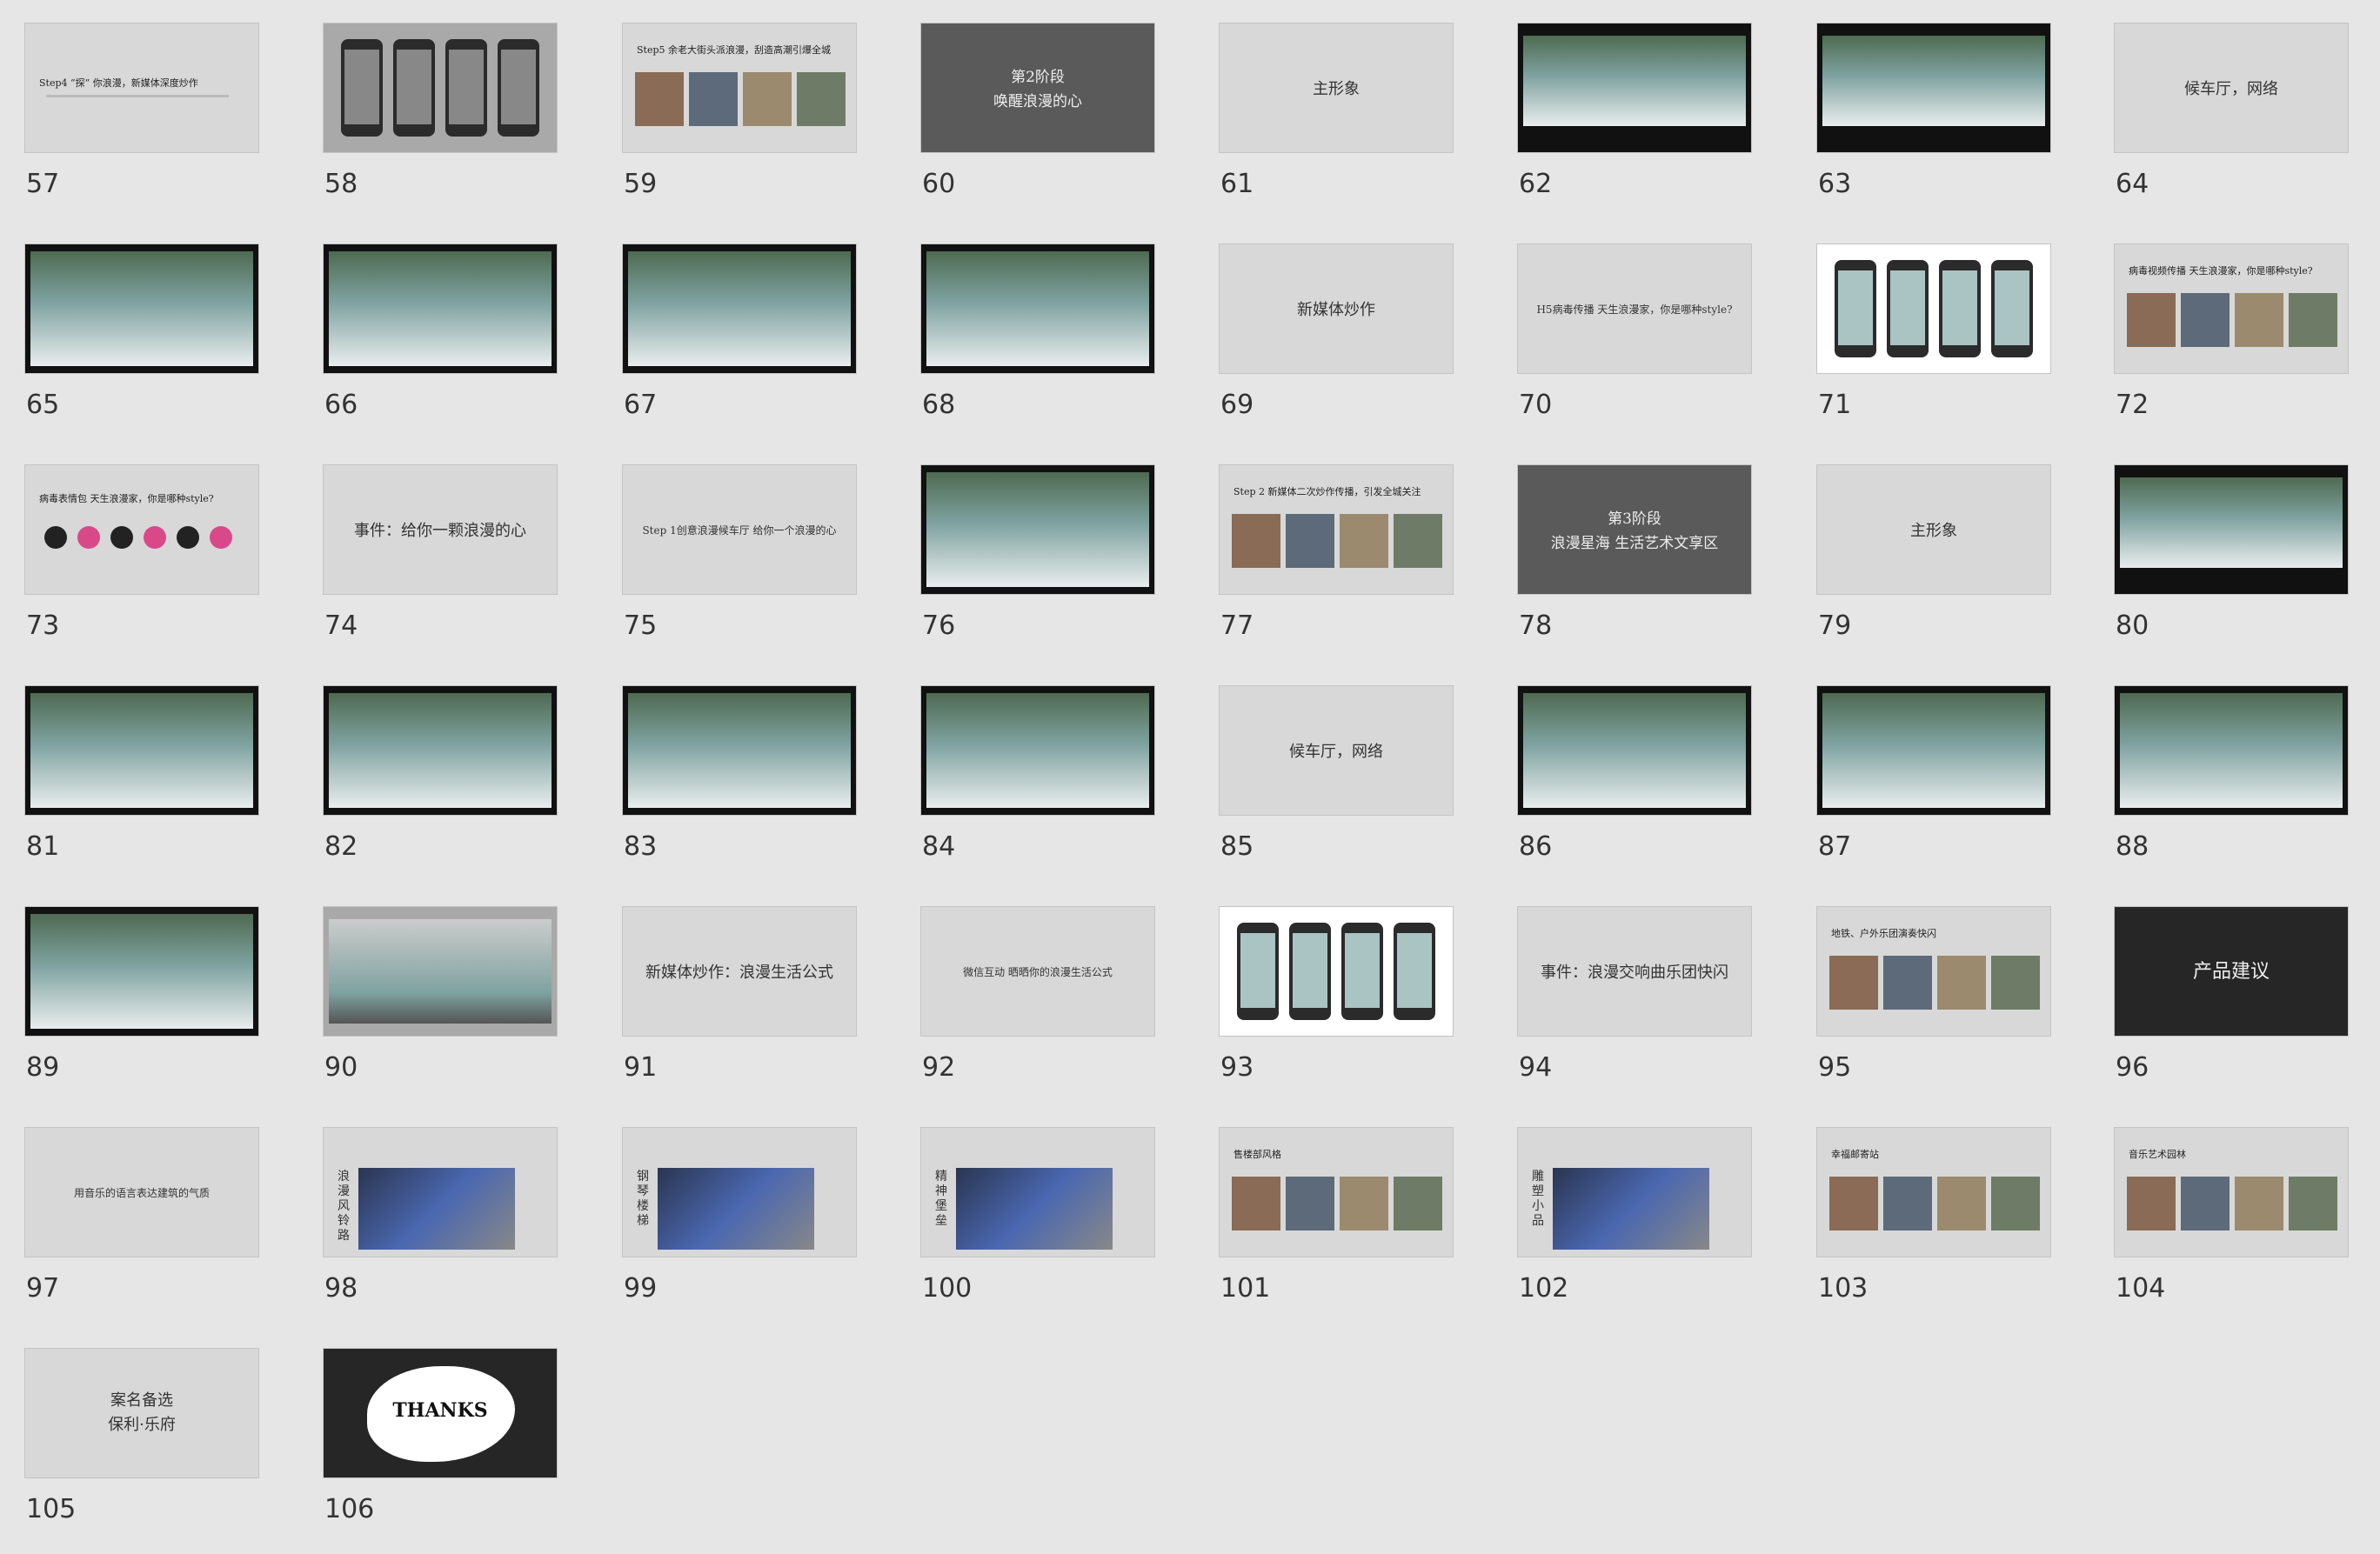 The height and width of the screenshot is (1554, 2380). I want to click on slide-thumbnail: 86, so click(1635, 774).